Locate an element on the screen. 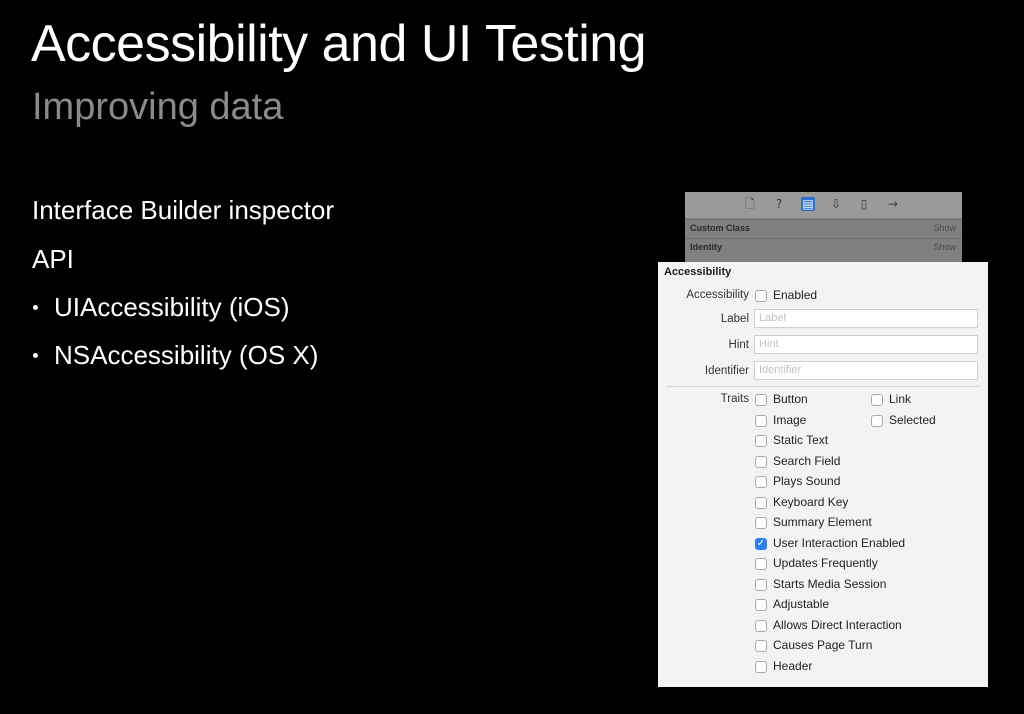 Image resolution: width=1024 pixels, height=714 pixels. keyboard-key-checkbox is located at coordinates (761, 502).